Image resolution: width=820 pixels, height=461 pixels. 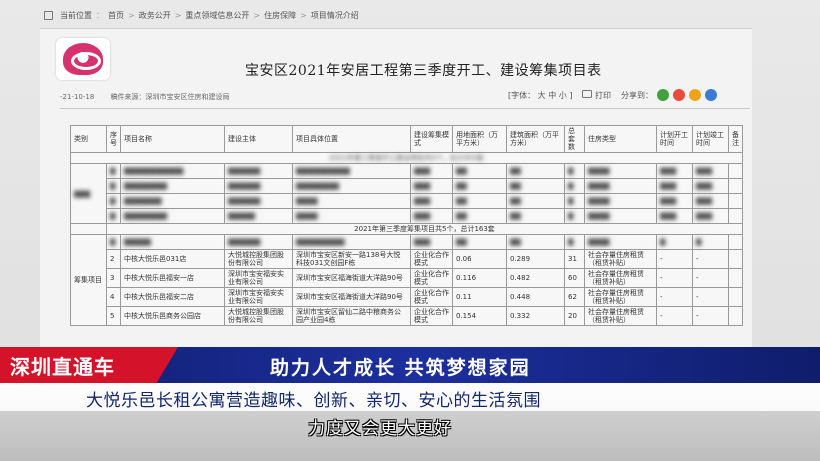 I want to click on article-meta: -21-10-18 稿件来源：深圳市宝安区住房和建设局, so click(x=152, y=97).